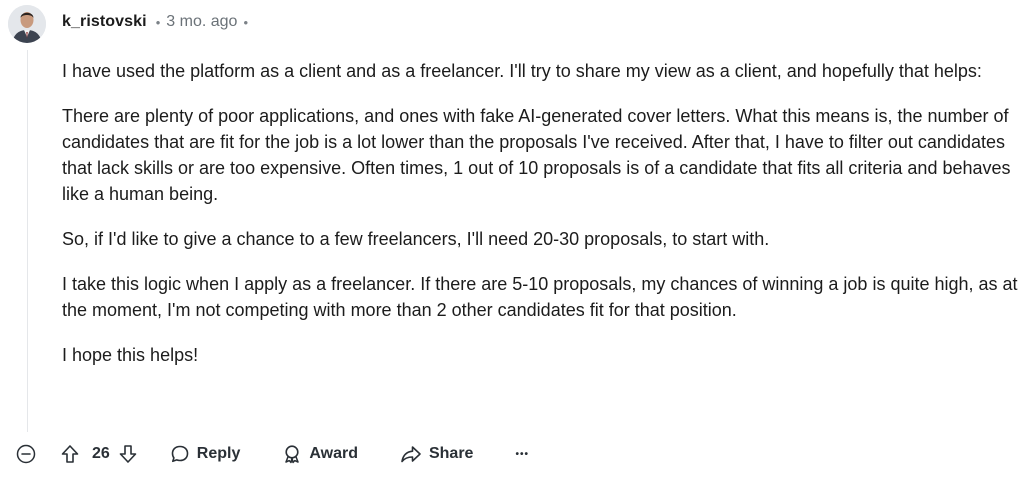 This screenshot has height=479, width=1024. I want to click on vote-group: 26, so click(99, 454).